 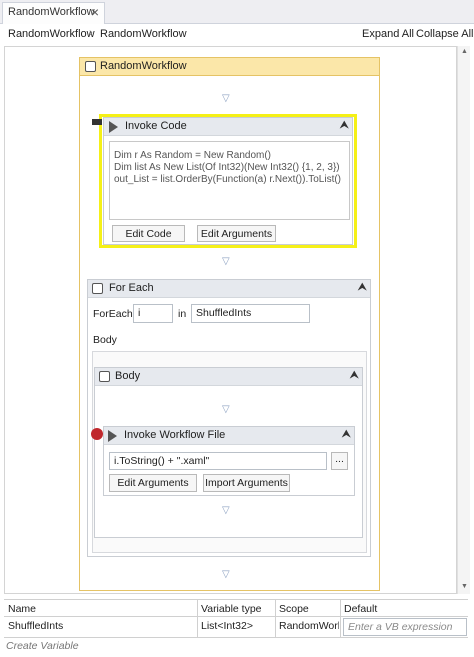 What do you see at coordinates (228, 127) in the screenshot?
I see `invoke-code-header: Invoke Code ⮝` at bounding box center [228, 127].